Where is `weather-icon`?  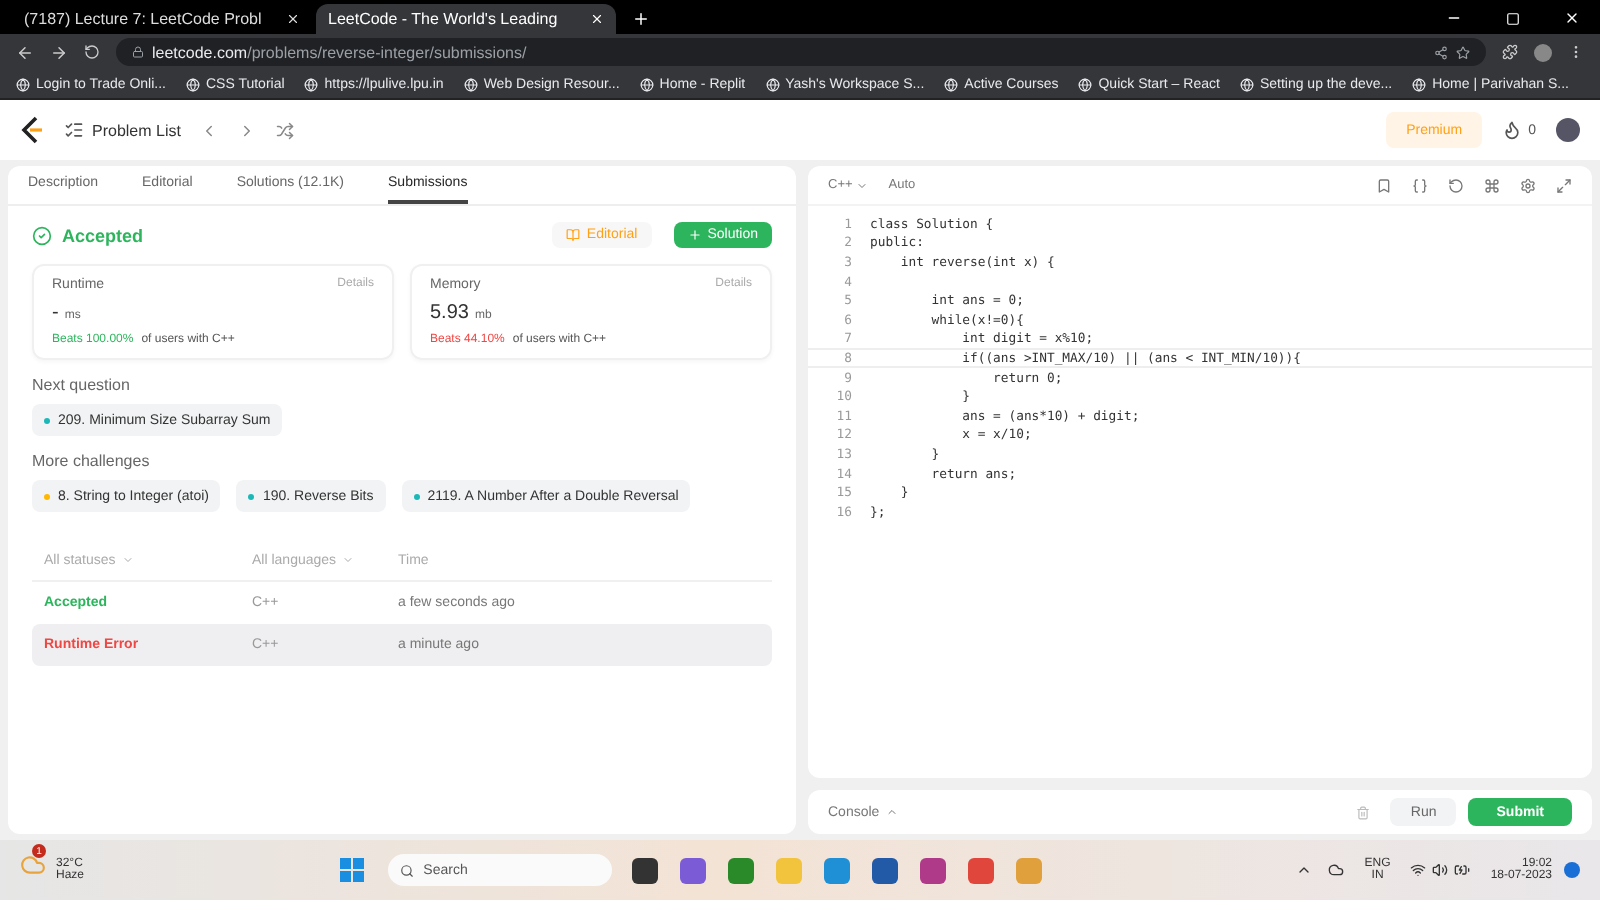
weather-icon is located at coordinates (33, 865).